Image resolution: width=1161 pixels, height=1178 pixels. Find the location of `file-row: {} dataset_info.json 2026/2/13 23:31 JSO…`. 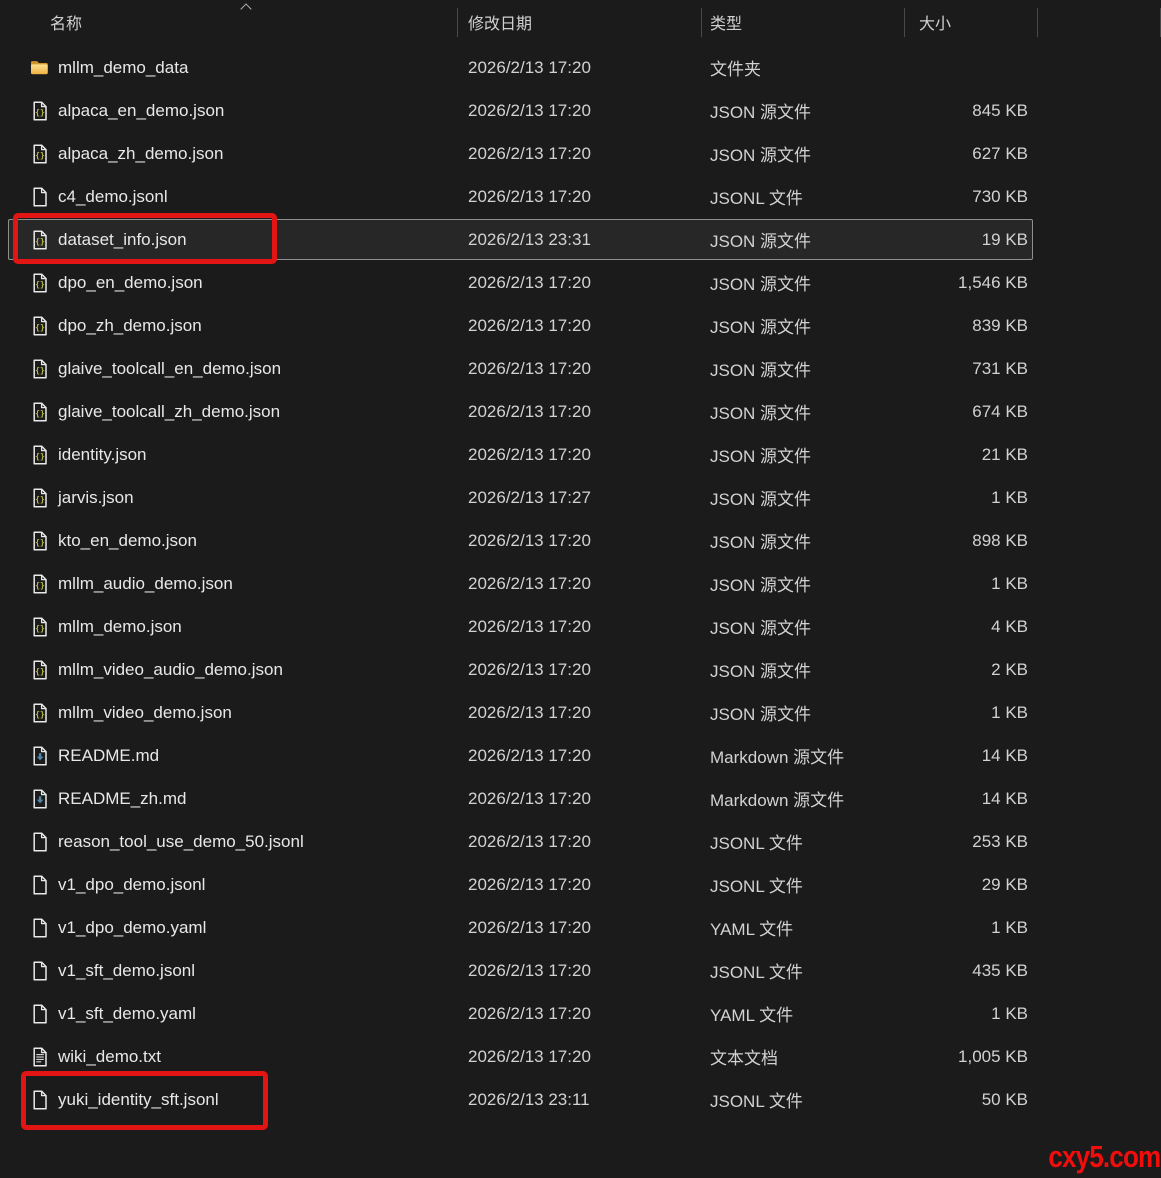

file-row: {} dataset_info.json 2026/2/13 23:31 JSO… is located at coordinates (580, 239).